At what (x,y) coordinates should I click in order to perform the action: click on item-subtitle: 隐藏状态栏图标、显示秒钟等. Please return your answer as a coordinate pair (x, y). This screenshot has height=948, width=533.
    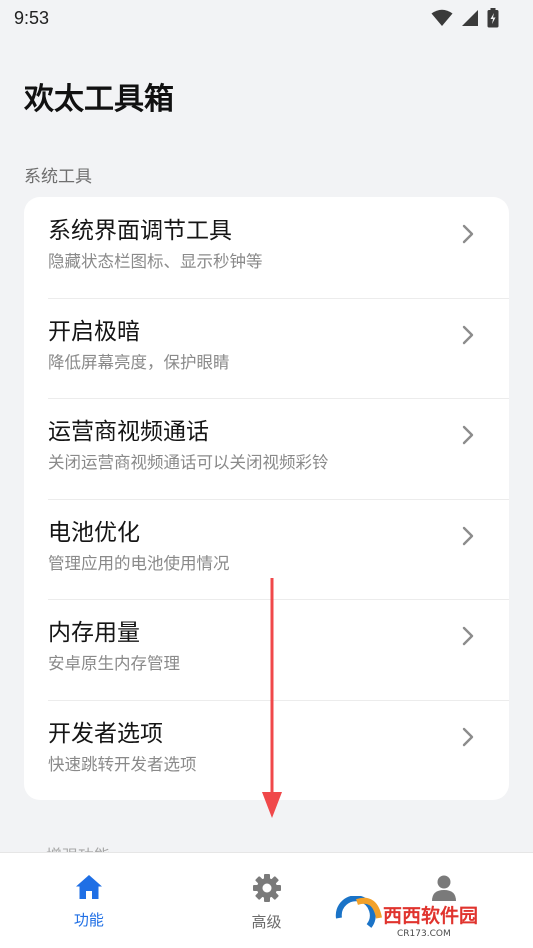
    Looking at the image, I should click on (155, 261).